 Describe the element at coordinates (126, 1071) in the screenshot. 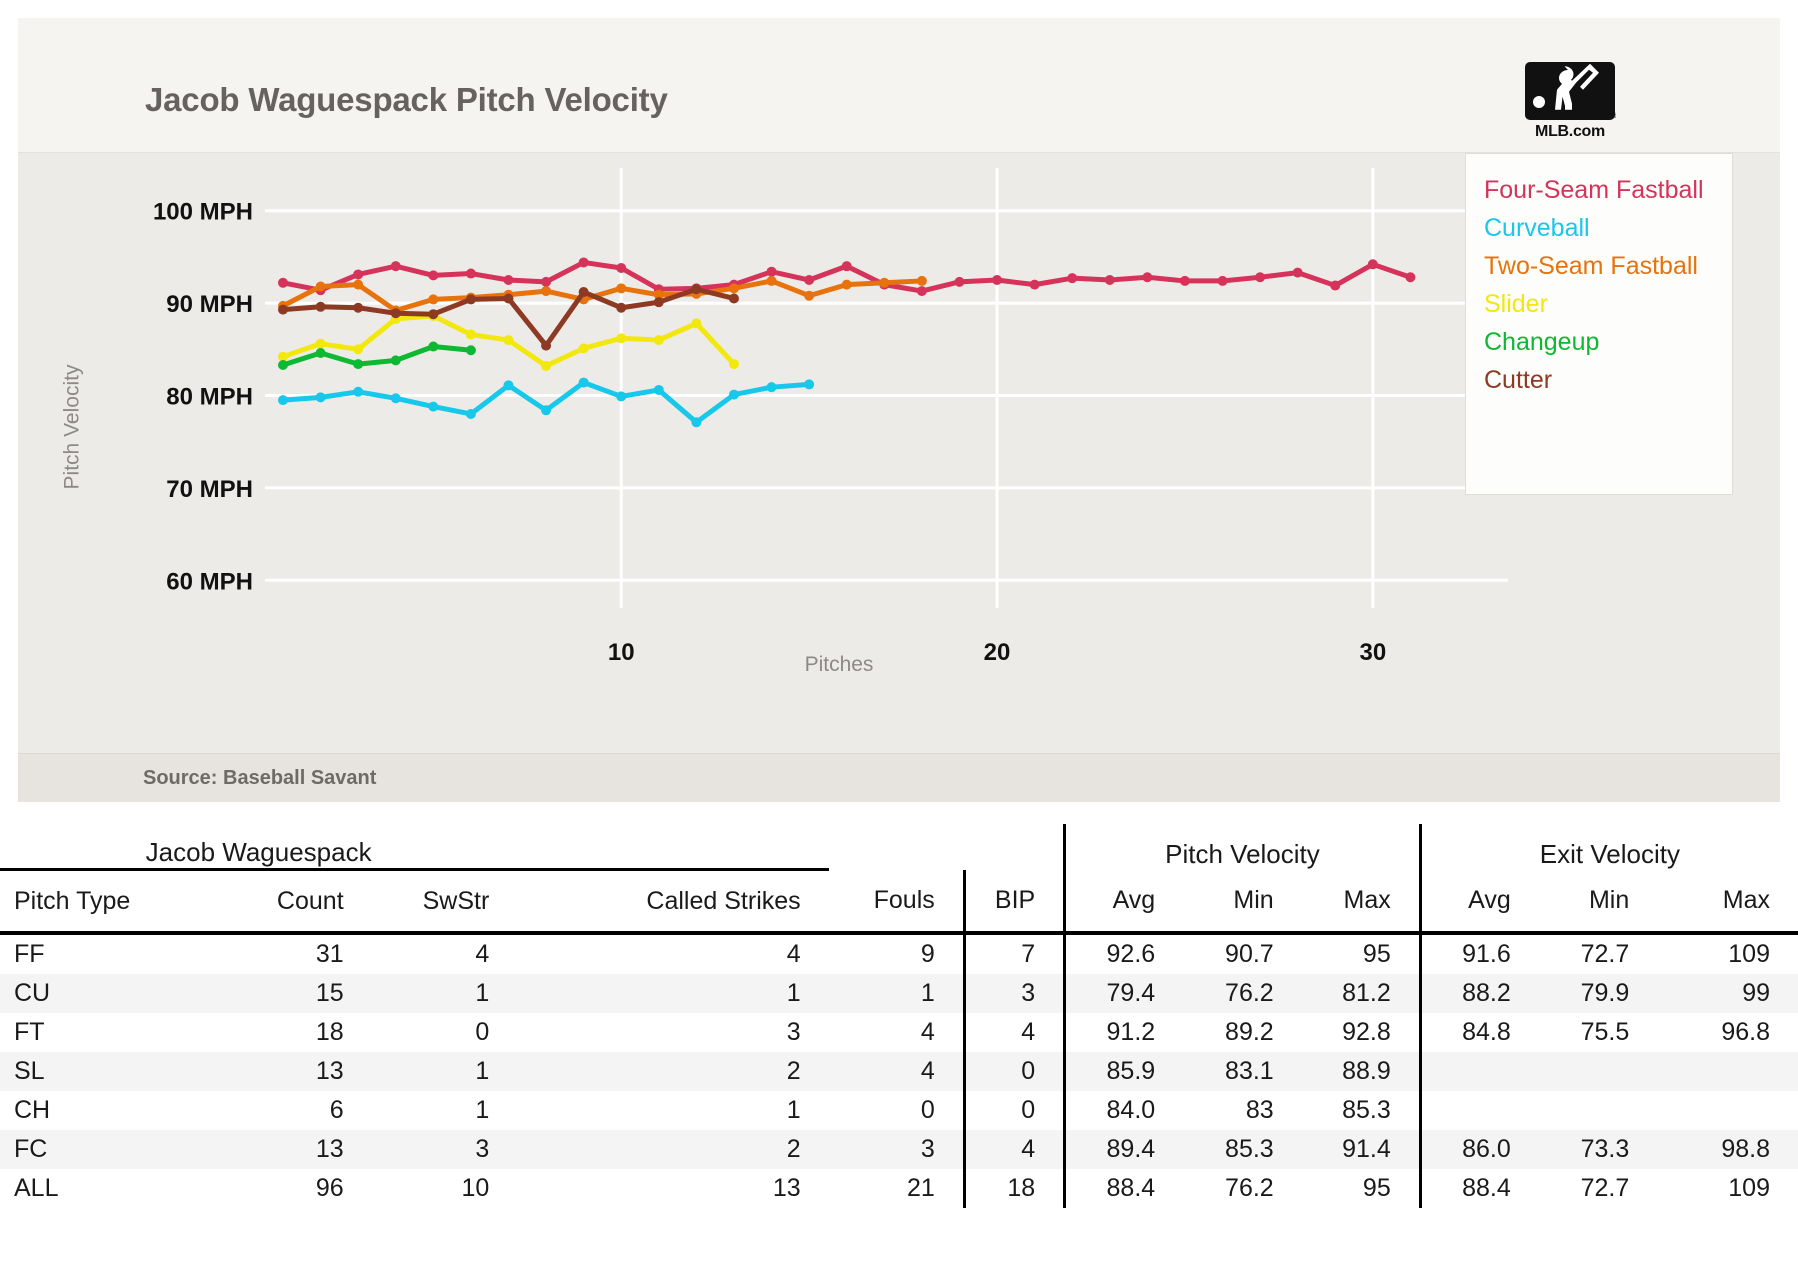

I see `cell-pitch-type: SL` at that location.